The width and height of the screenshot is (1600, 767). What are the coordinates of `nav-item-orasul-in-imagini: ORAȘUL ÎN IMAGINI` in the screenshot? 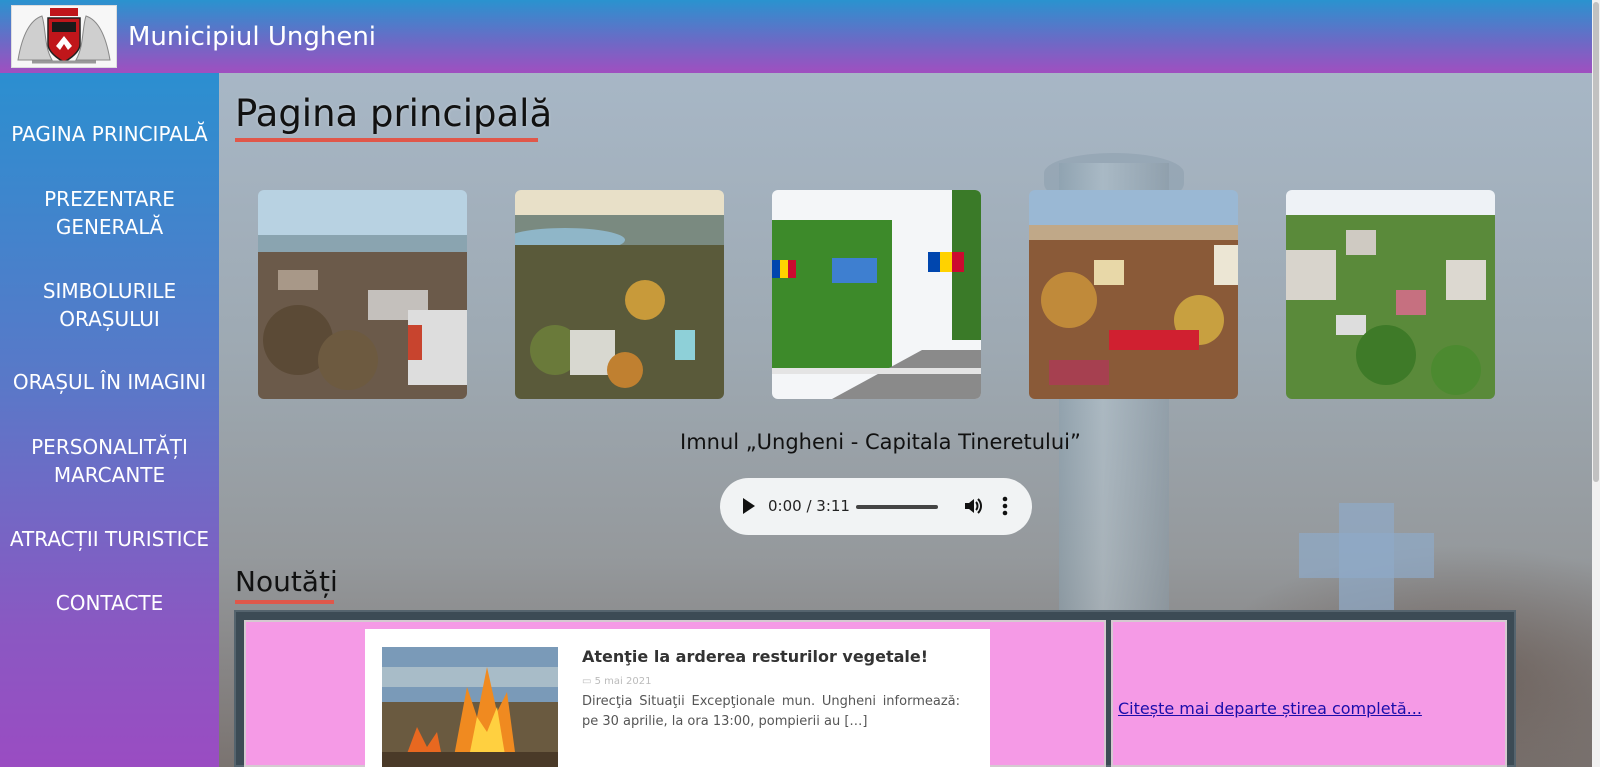 It's located at (109, 382).